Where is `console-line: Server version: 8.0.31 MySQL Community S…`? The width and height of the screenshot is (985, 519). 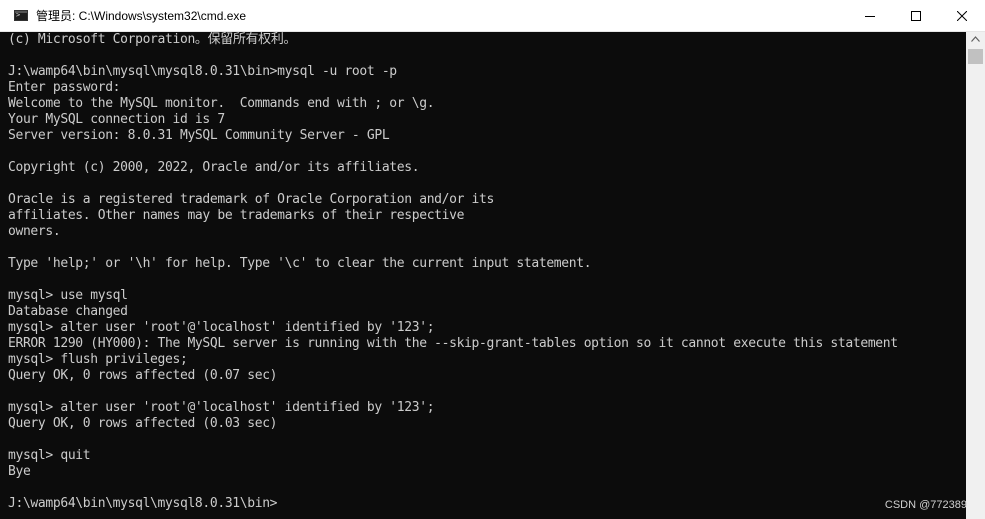 console-line: Server version: 8.0.31 MySQL Community S… is located at coordinates (199, 135).